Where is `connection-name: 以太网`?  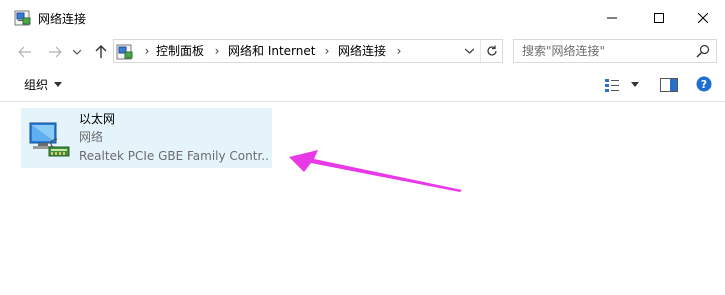 connection-name: 以太网 is located at coordinates (97, 119).